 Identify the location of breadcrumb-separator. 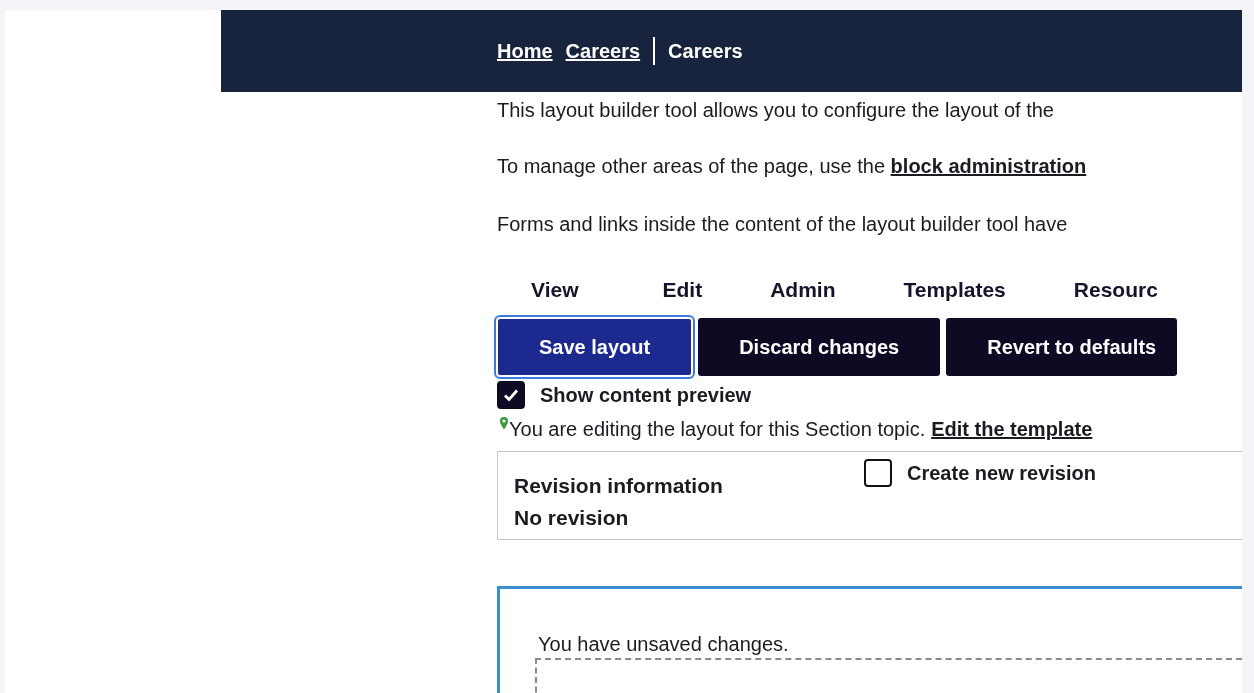
(654, 51).